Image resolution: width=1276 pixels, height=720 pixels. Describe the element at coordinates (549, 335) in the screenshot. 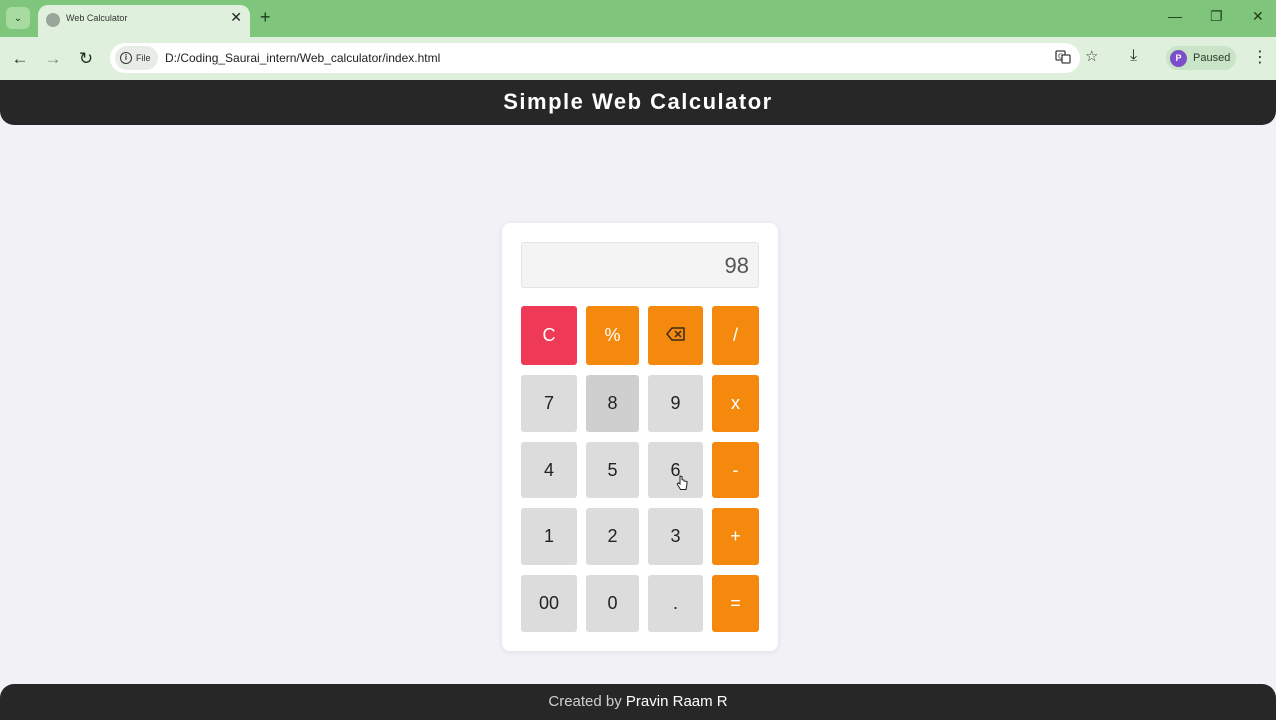

I see `clear-button: C` at that location.